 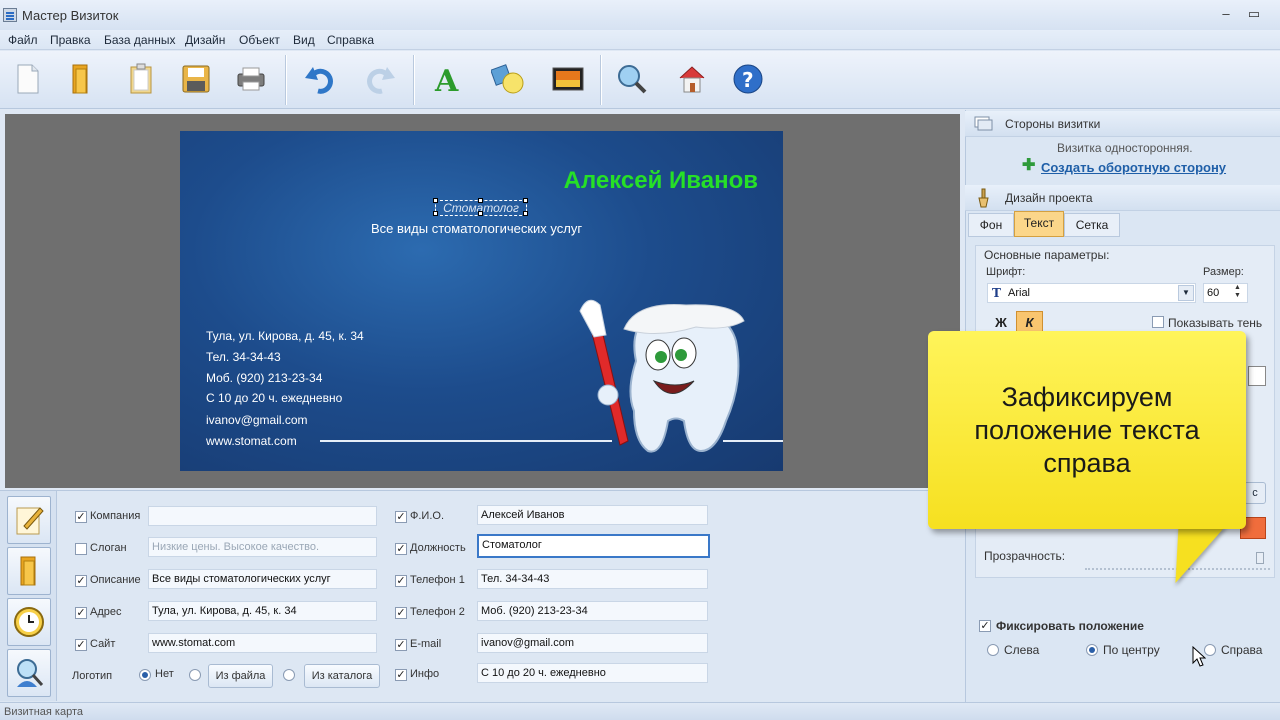 I want to click on callout-text: Зафиксируем положение текста справа, so click(x=1087, y=430).